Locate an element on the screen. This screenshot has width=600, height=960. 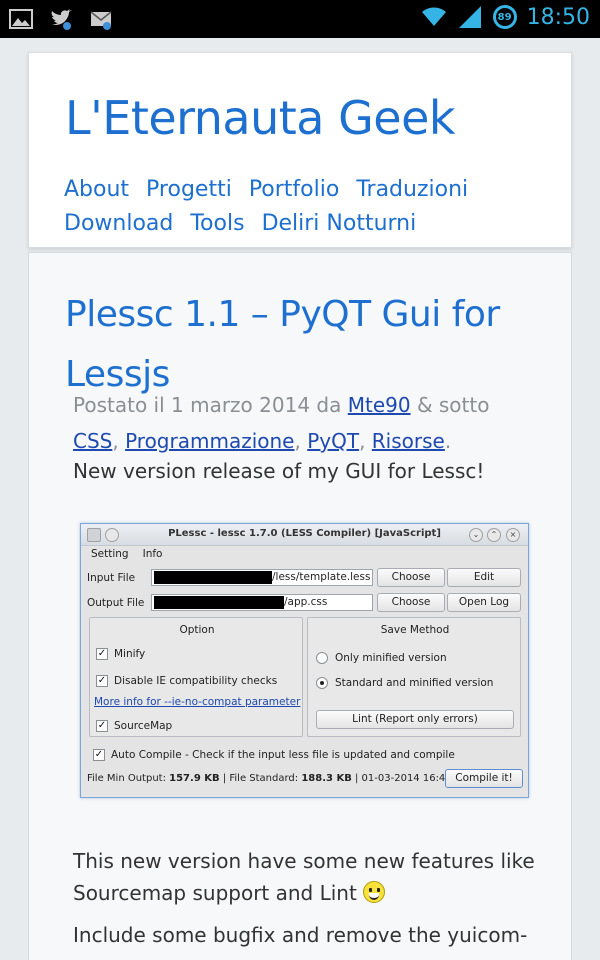
lint-button: Lint (Report only errors) is located at coordinates (415, 719).